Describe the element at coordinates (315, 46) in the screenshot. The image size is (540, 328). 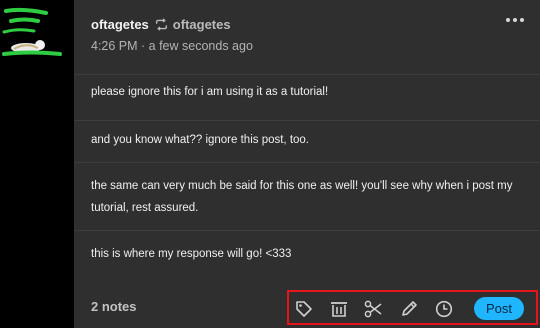
I see `post-timestamp: 4:26 PM · a few seconds ago` at that location.